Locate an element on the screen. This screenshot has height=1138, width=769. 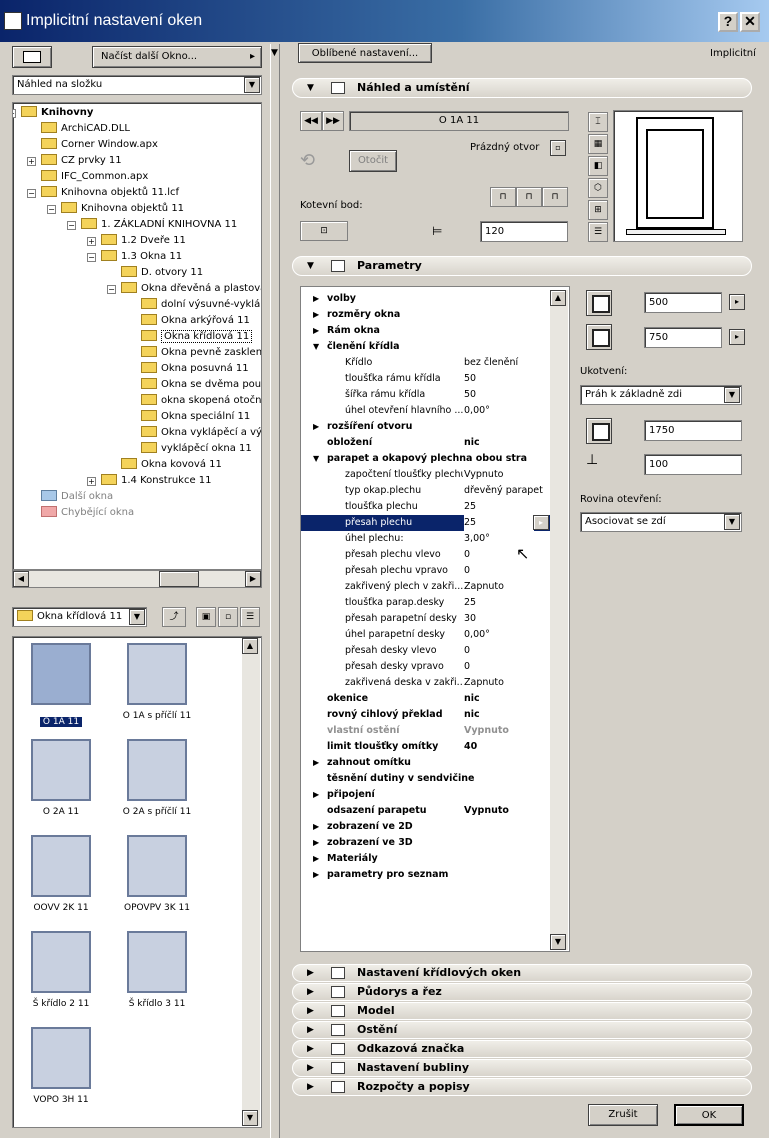
param-value: 30 is located at coordinates (506, 619).